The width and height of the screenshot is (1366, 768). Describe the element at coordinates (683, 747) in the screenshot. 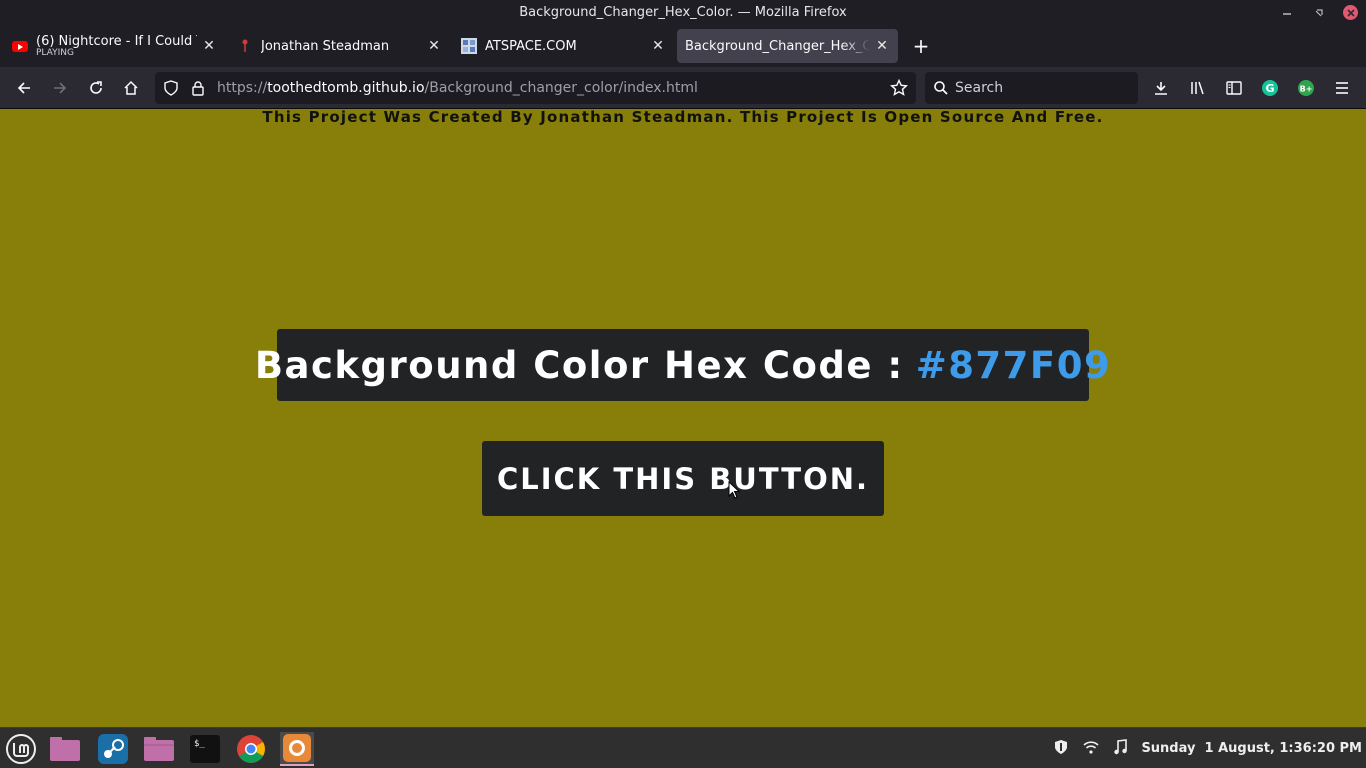

I see `taskbar: $_ Sunday 1 August, 1:36:20 PM` at that location.